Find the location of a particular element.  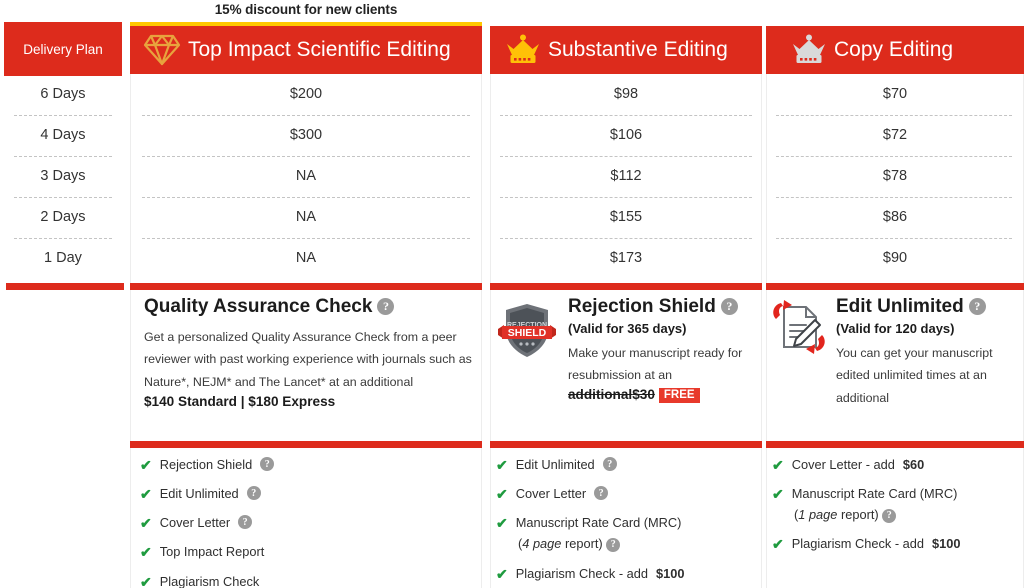

plan-title: Substantive Editing is located at coordinates (638, 49).